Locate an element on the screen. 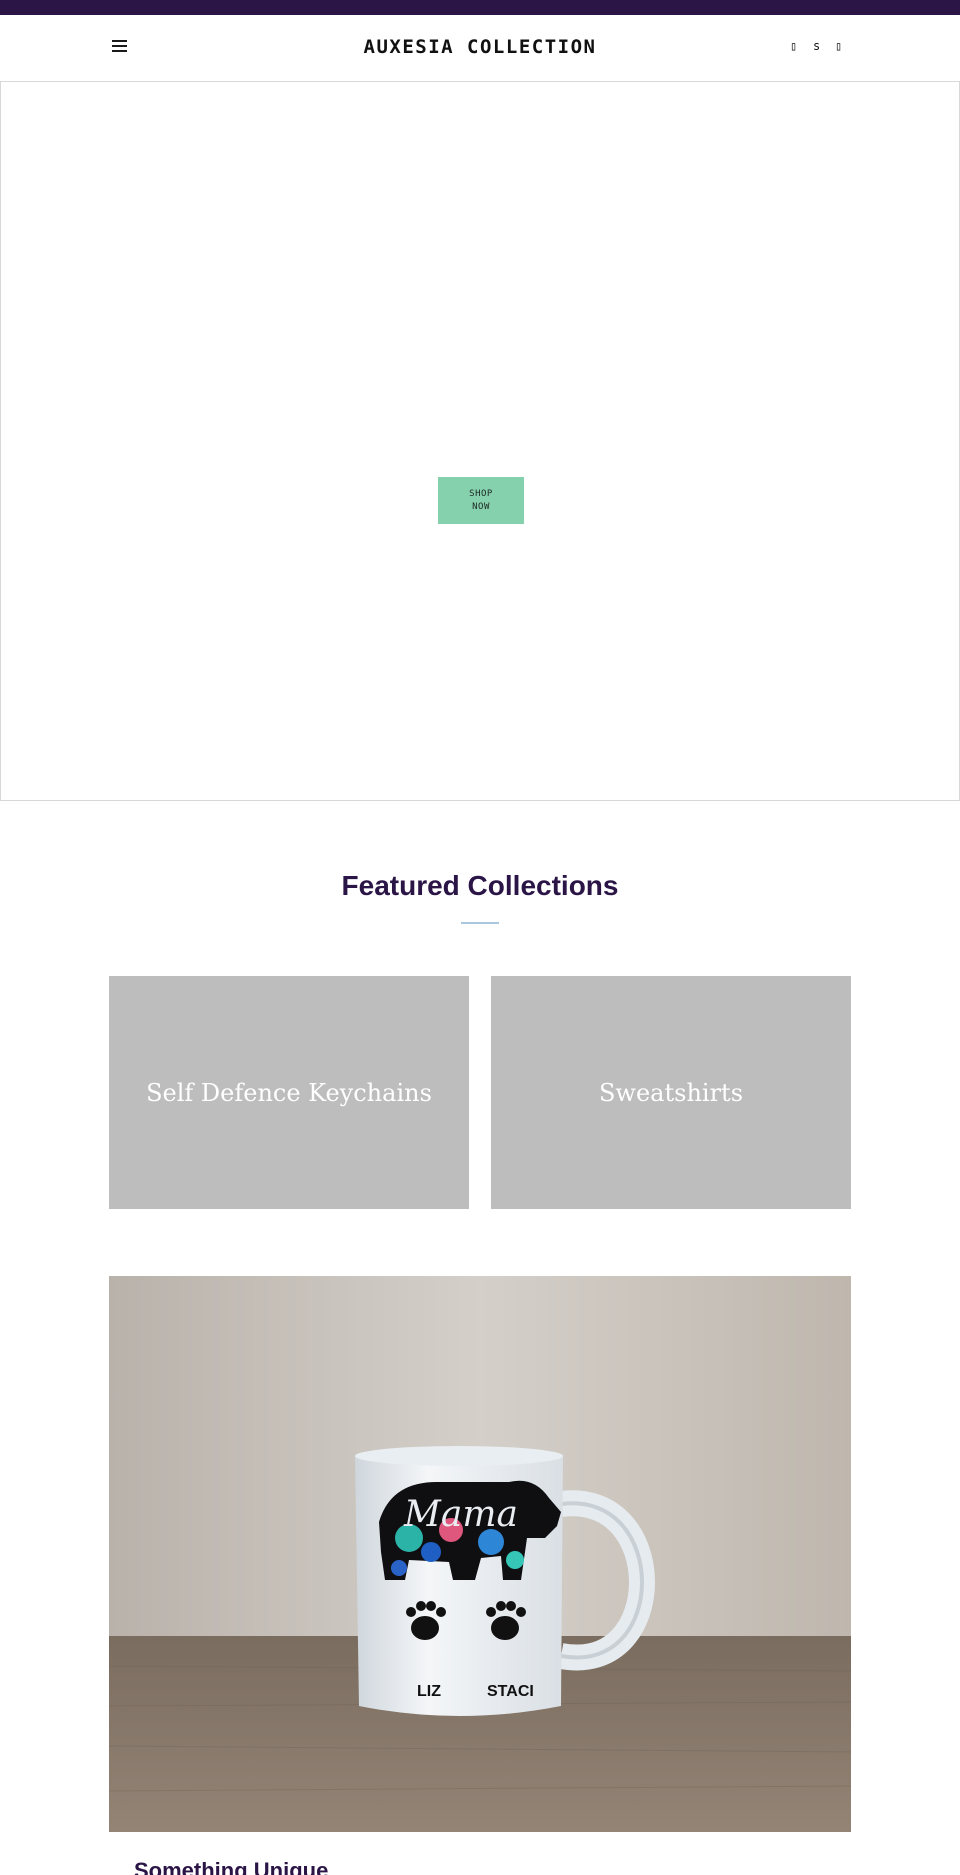 Image resolution: width=960 pixels, height=1875 pixels. announcement-bar is located at coordinates (480, 7).